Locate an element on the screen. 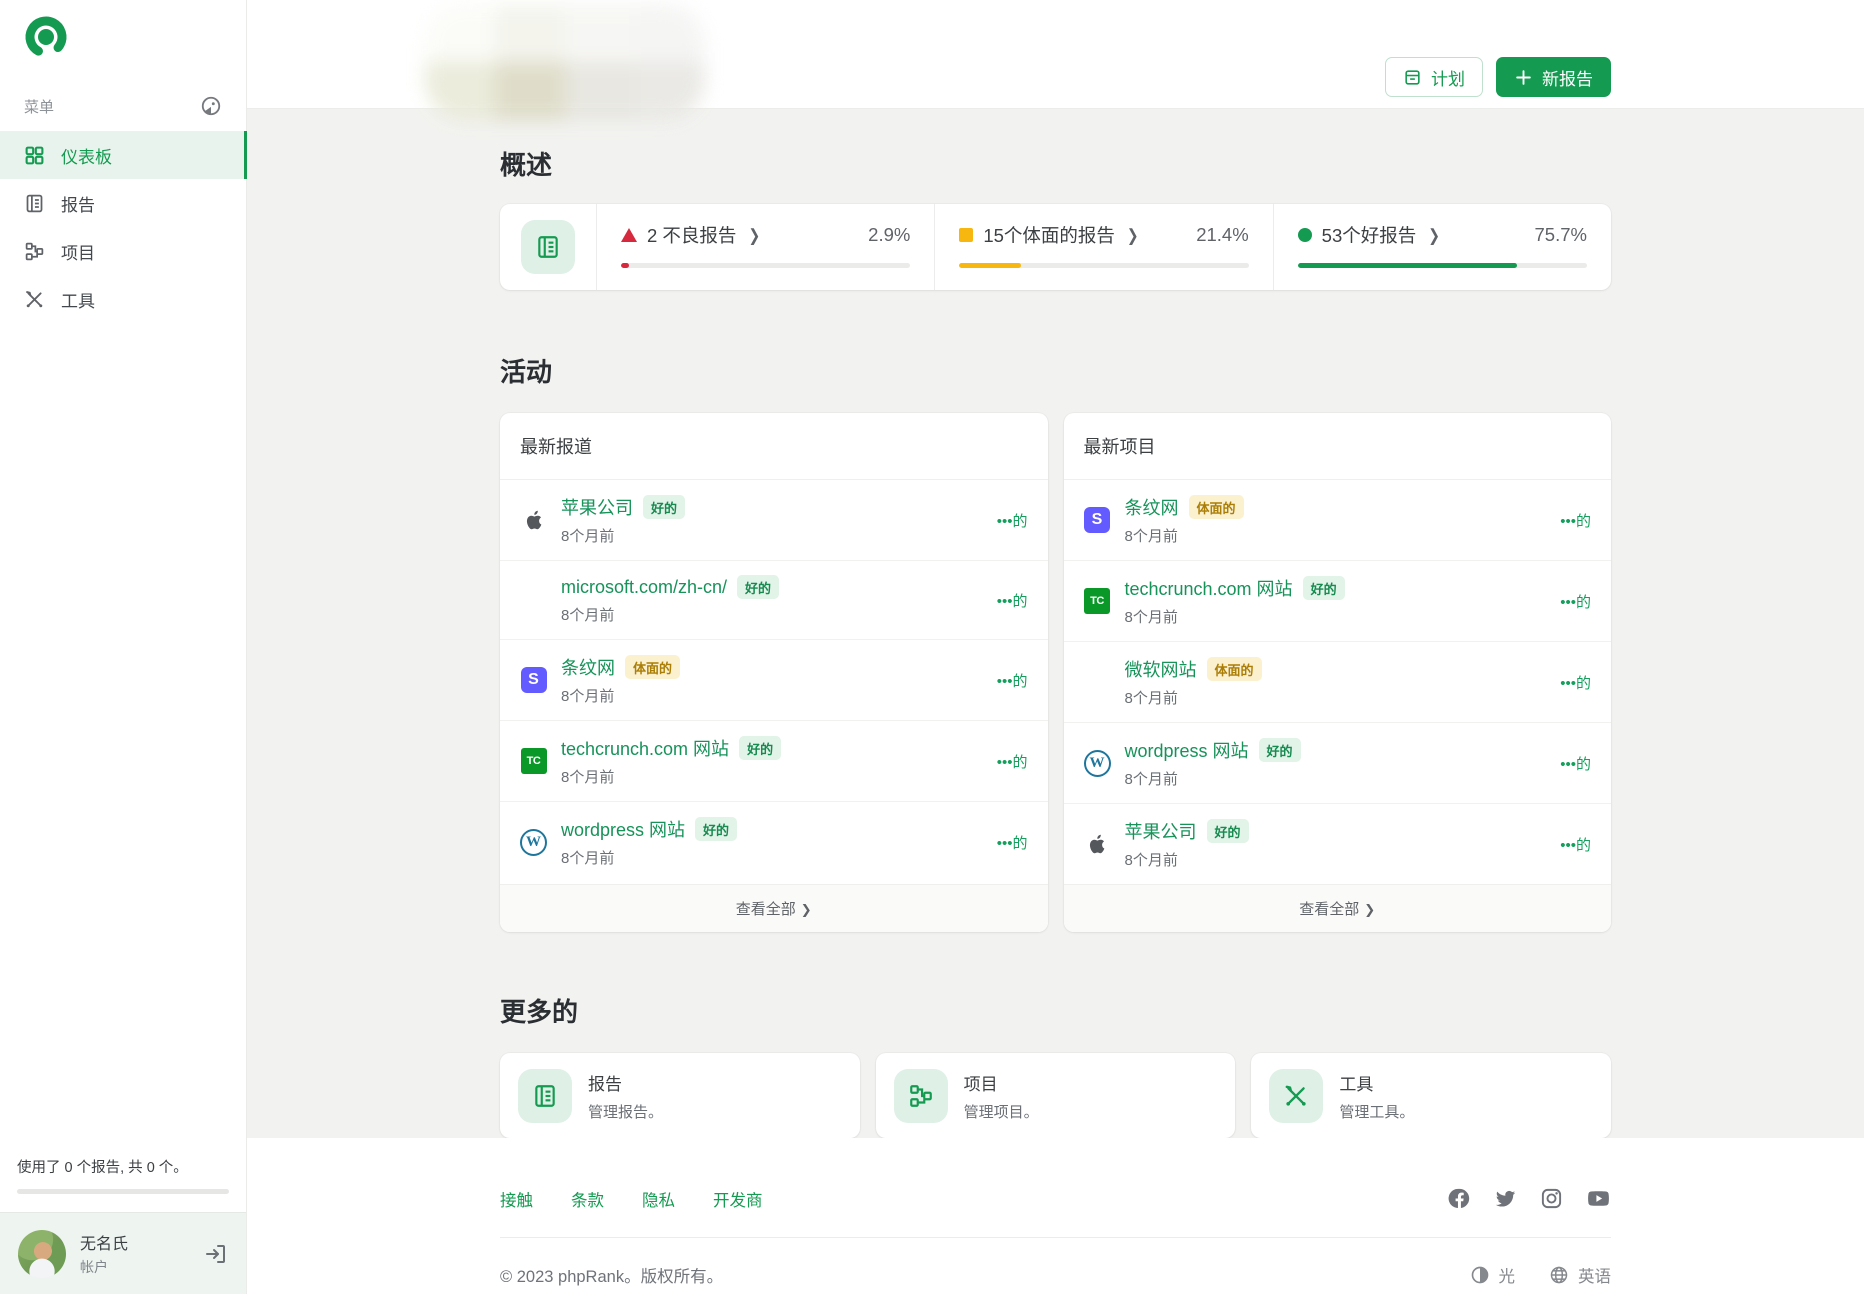 The image size is (1864, 1294). stat-value: 2.9% is located at coordinates (889, 234).